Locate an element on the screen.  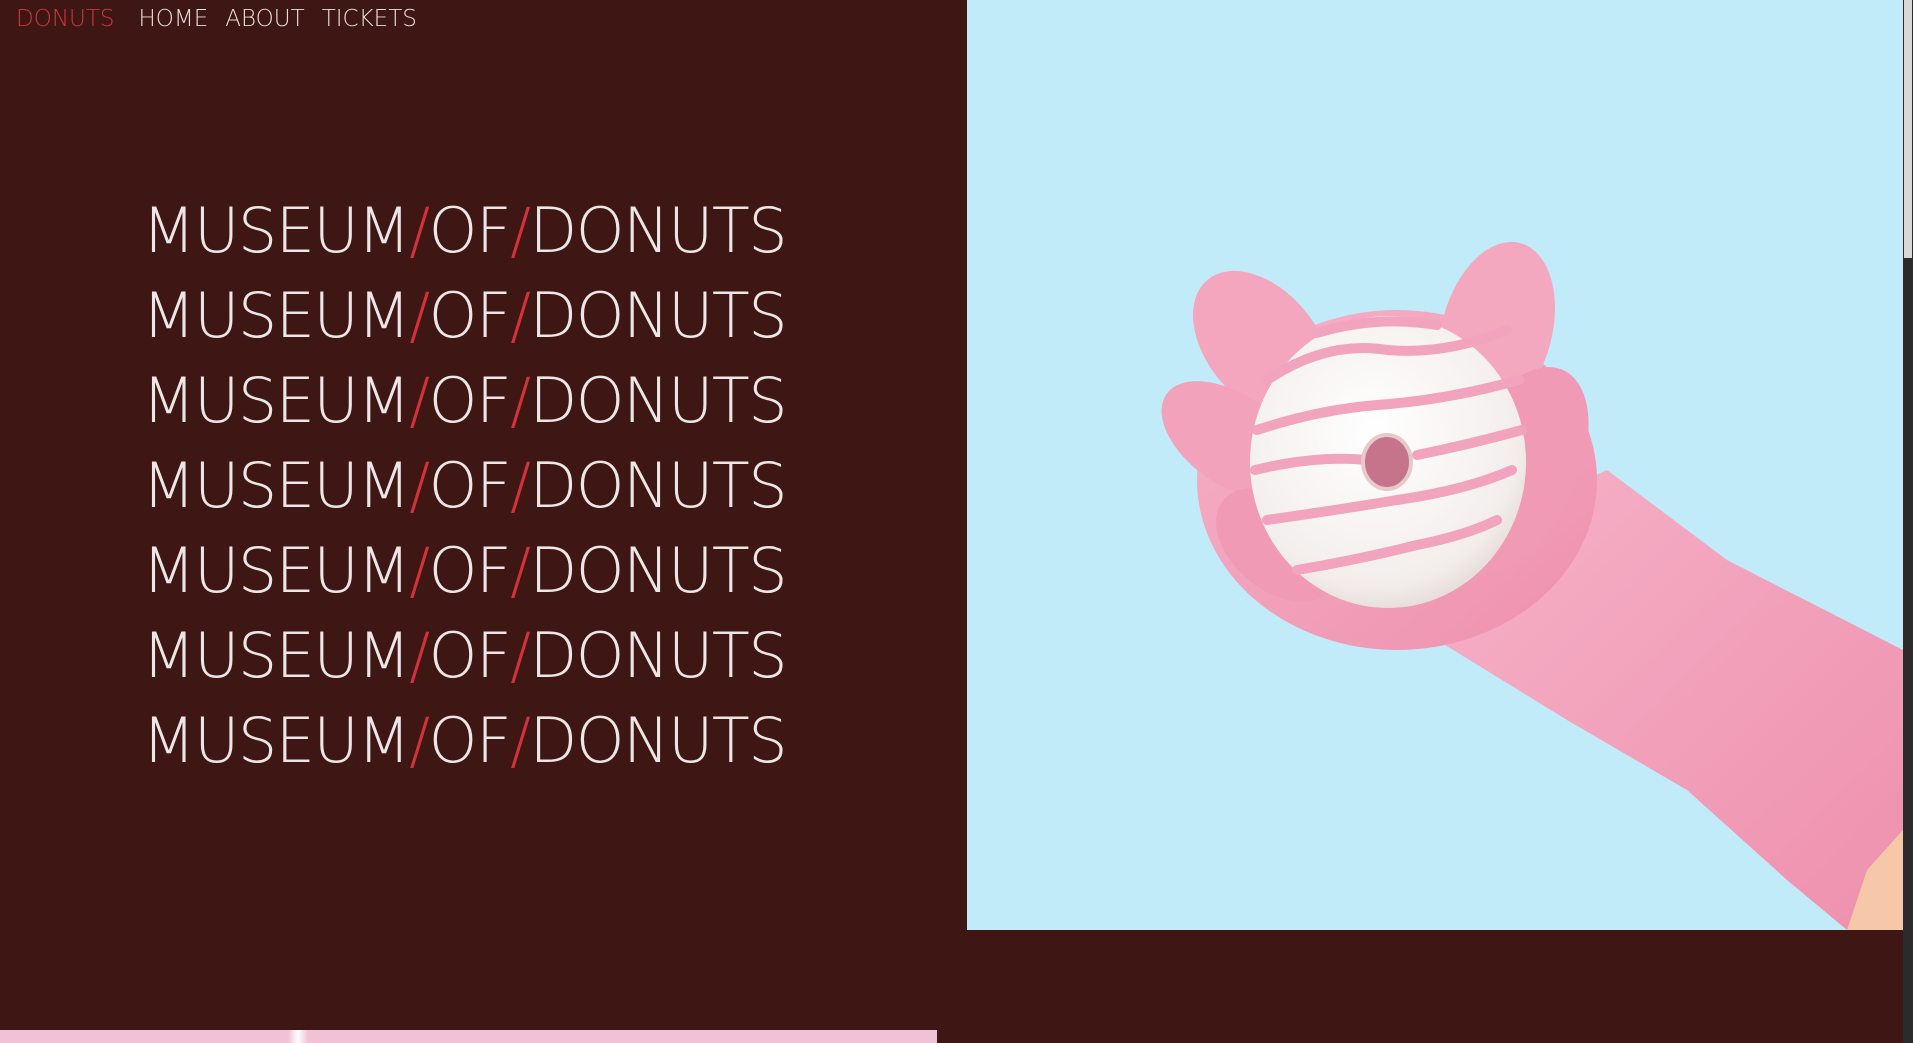
nav-link-home: HOME is located at coordinates (174, 19).